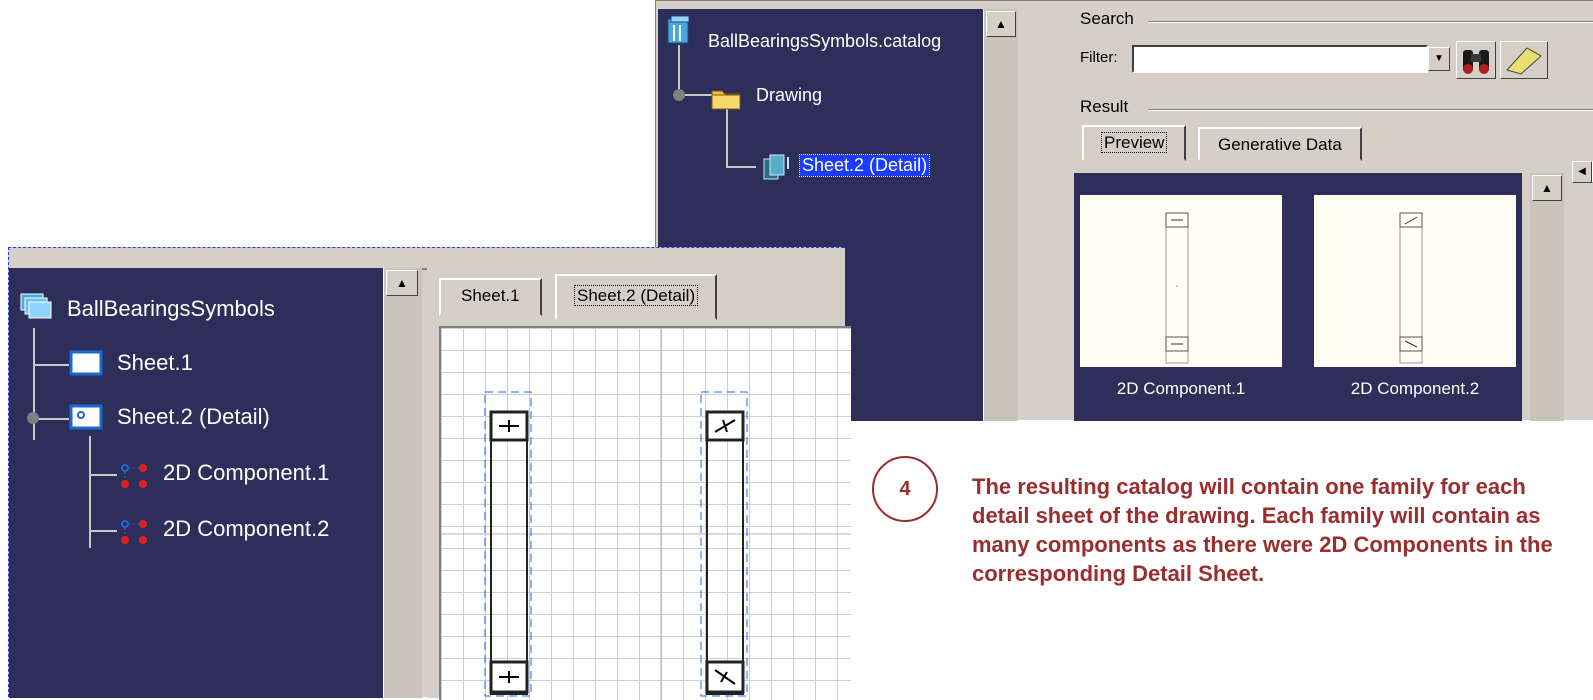  I want to click on tab-sheet1: Sheet.1, so click(490, 297).